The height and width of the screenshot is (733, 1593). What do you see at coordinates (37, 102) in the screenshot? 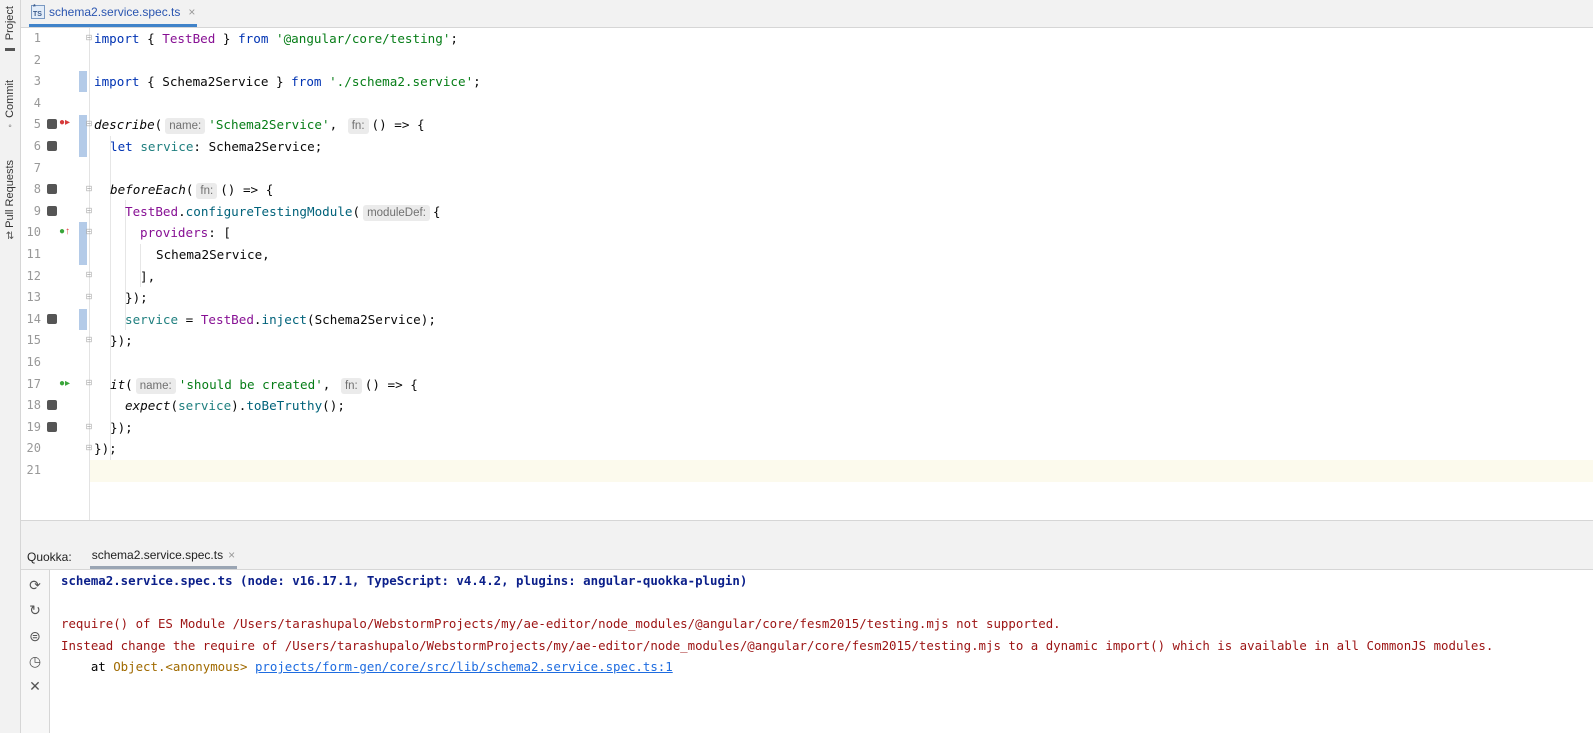
I see `line-number: 4` at bounding box center [37, 102].